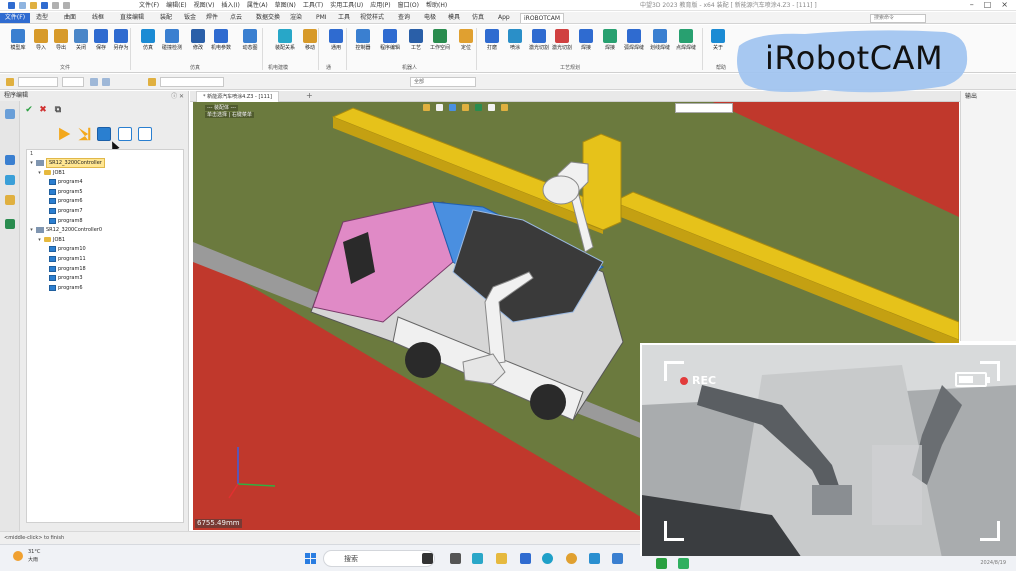 The width and height of the screenshot is (1016, 571). Describe the element at coordinates (492, 45) in the screenshot. I see `ribbon-tool-19: 打磨` at that location.